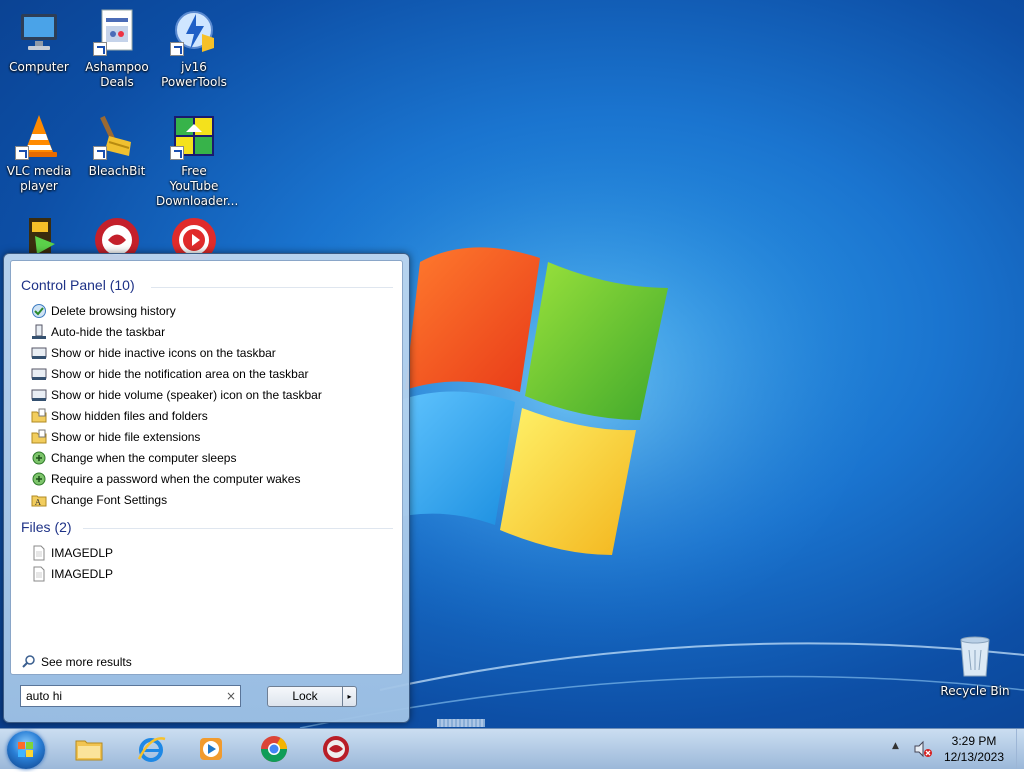 The width and height of the screenshot is (1024, 772). What do you see at coordinates (39, 153) in the screenshot?
I see `desktop-icon-vlc: VLC media player` at bounding box center [39, 153].